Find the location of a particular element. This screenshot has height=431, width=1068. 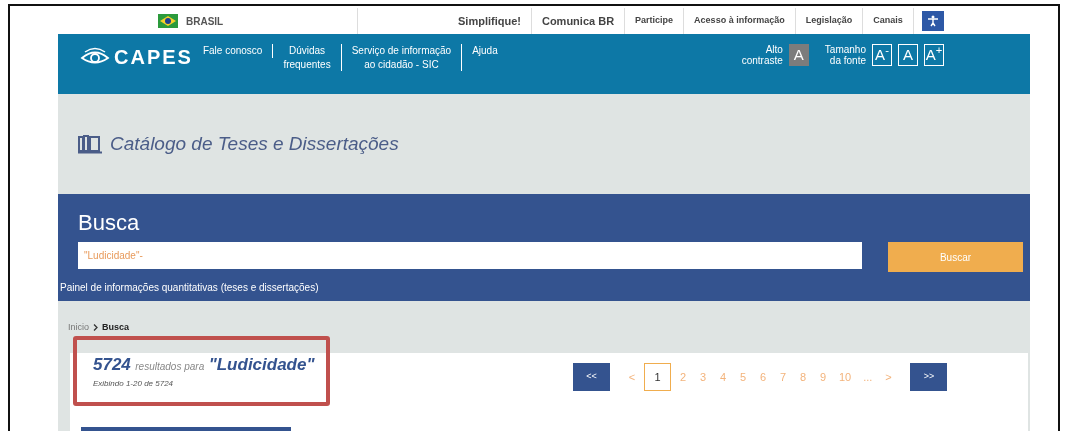

font-size-button: A is located at coordinates (908, 55).